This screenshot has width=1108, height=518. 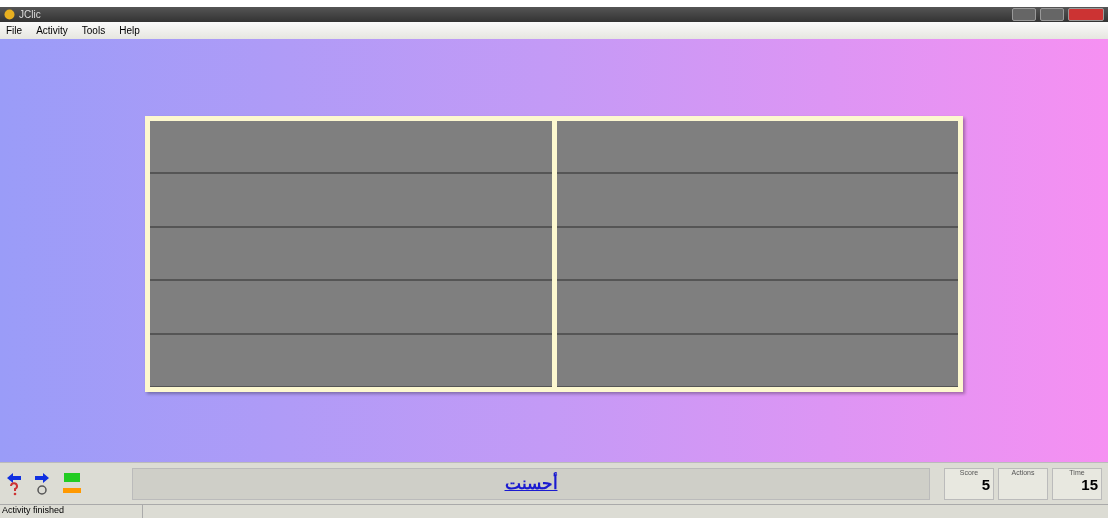 What do you see at coordinates (9, 14) in the screenshot?
I see `app-icon` at bounding box center [9, 14].